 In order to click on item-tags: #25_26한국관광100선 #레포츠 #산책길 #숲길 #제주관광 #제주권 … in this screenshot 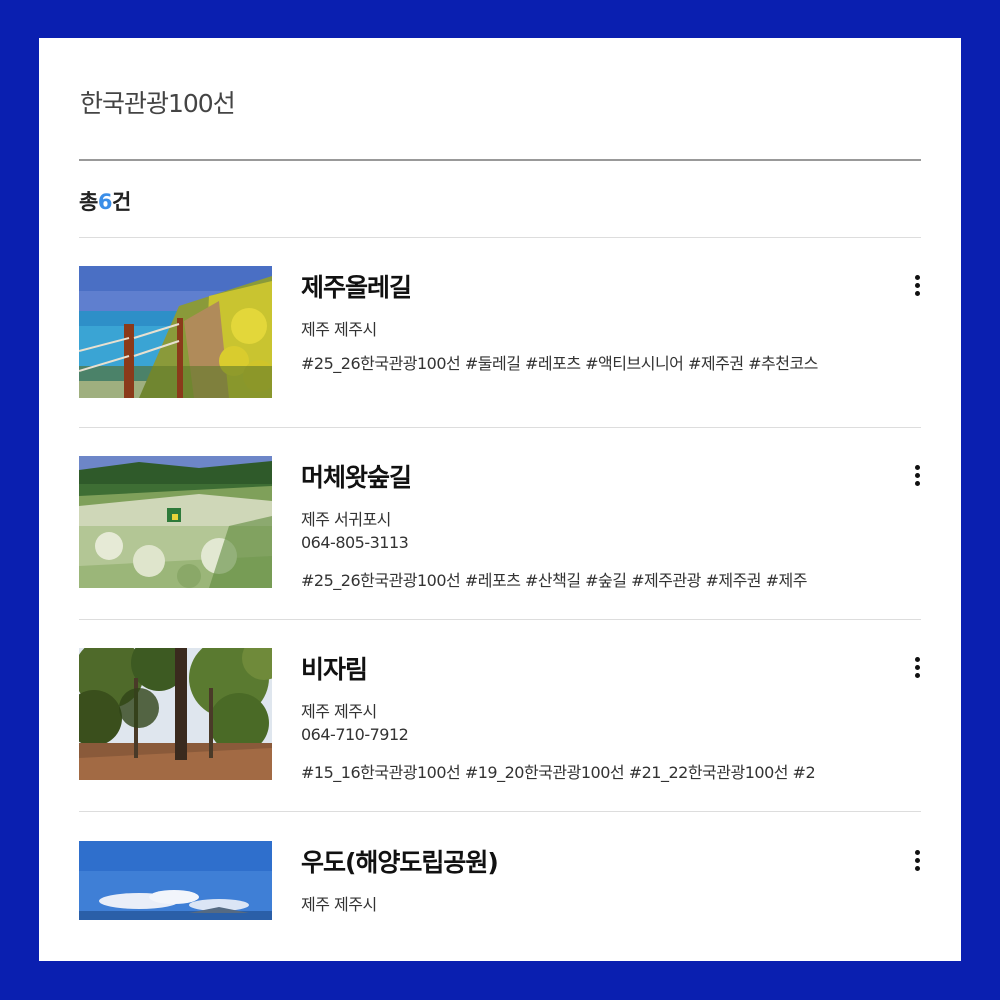, I will do `click(554, 580)`.